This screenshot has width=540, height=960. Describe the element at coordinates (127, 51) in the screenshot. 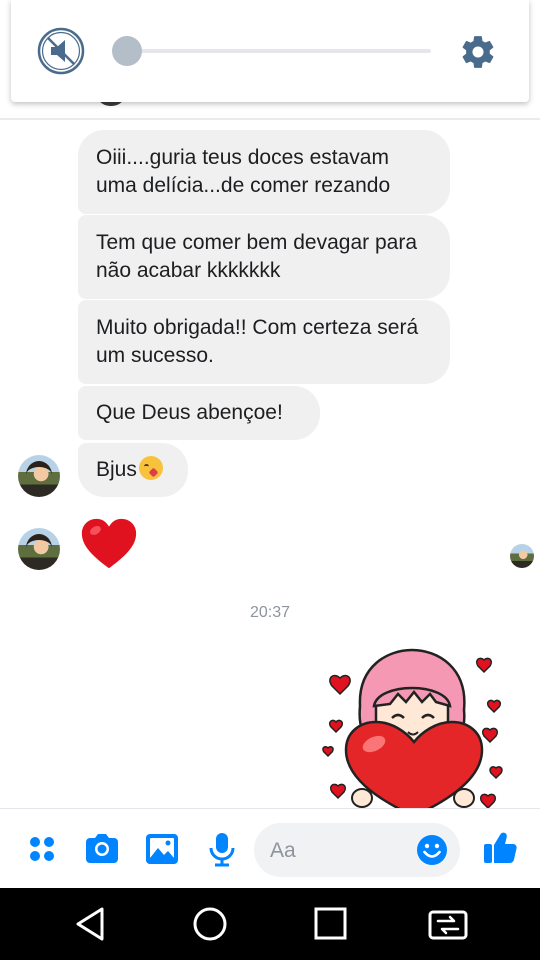

I see `seek-slider-handle` at that location.